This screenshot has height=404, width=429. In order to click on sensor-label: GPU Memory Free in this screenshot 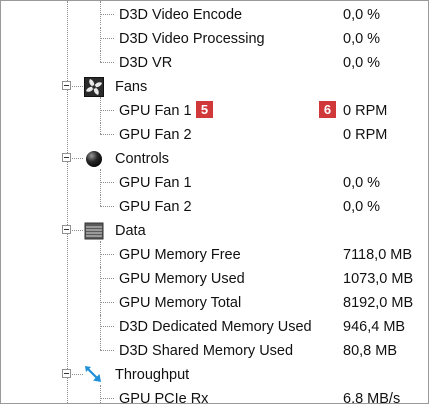, I will do `click(180, 255)`.